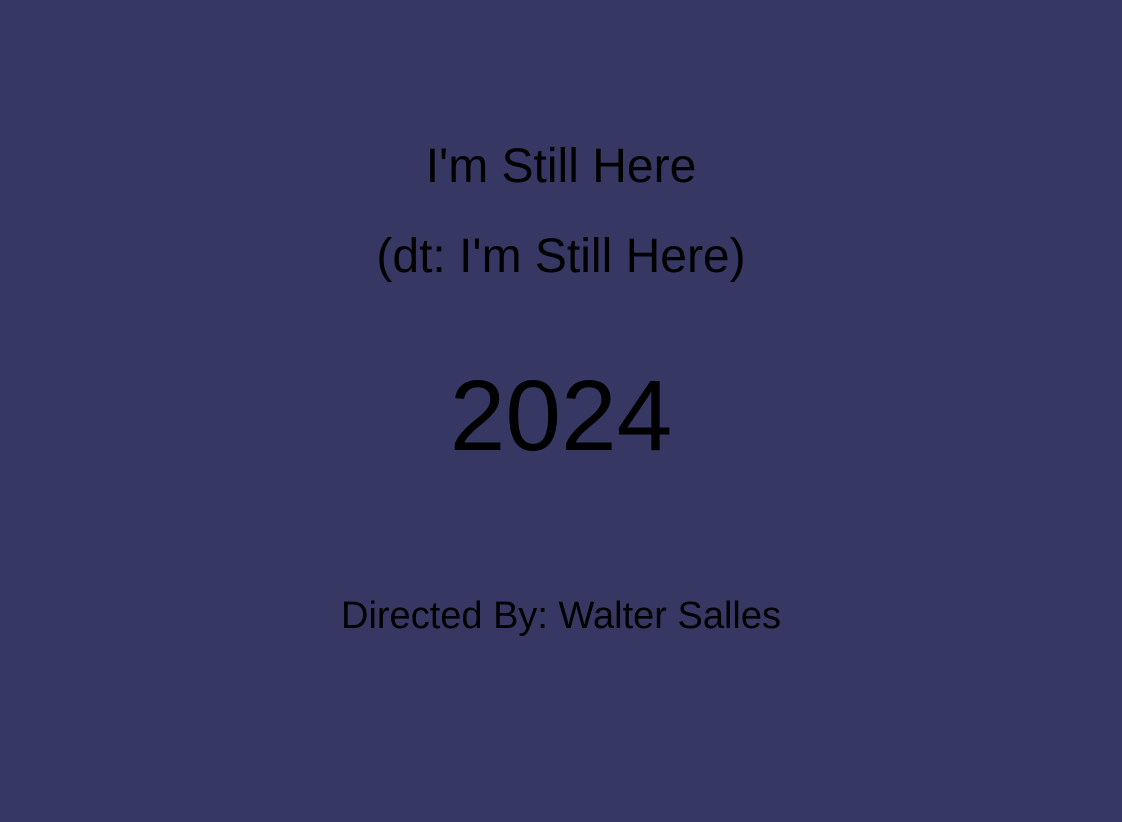 This screenshot has width=1122, height=822. What do you see at coordinates (561, 416) in the screenshot?
I see `release-year: 2024` at bounding box center [561, 416].